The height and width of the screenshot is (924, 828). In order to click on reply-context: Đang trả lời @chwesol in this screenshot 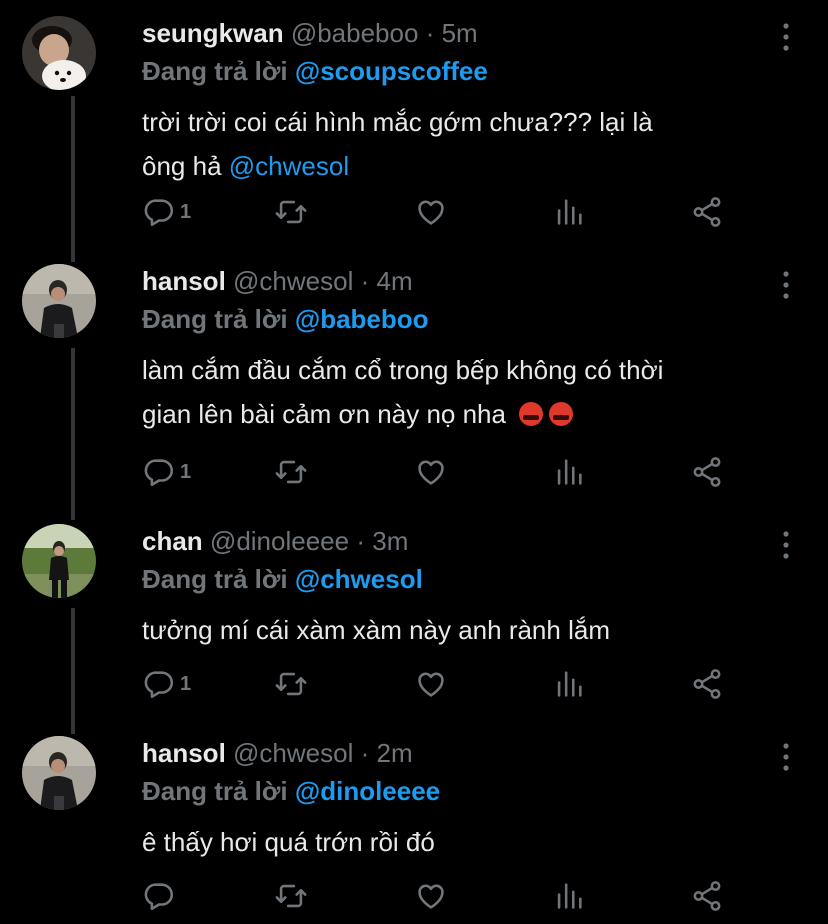, I will do `click(282, 579)`.